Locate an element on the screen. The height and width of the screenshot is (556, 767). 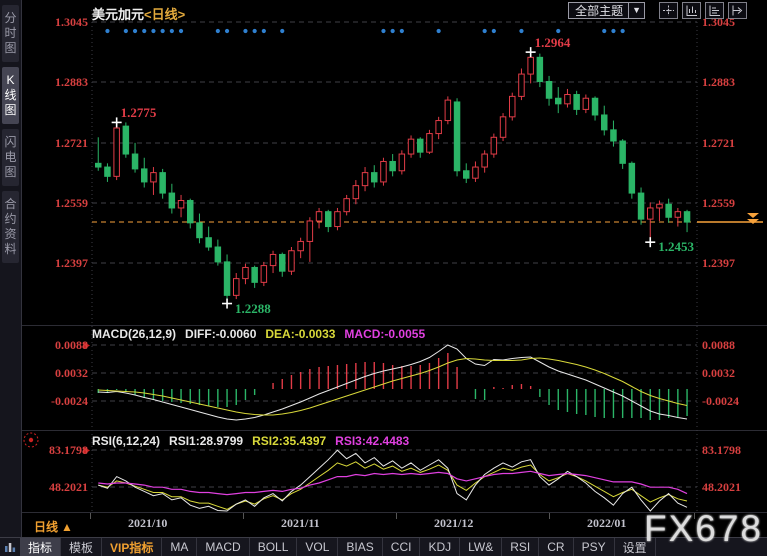
rsi-panel-plot is located at coordinates (393, 480).